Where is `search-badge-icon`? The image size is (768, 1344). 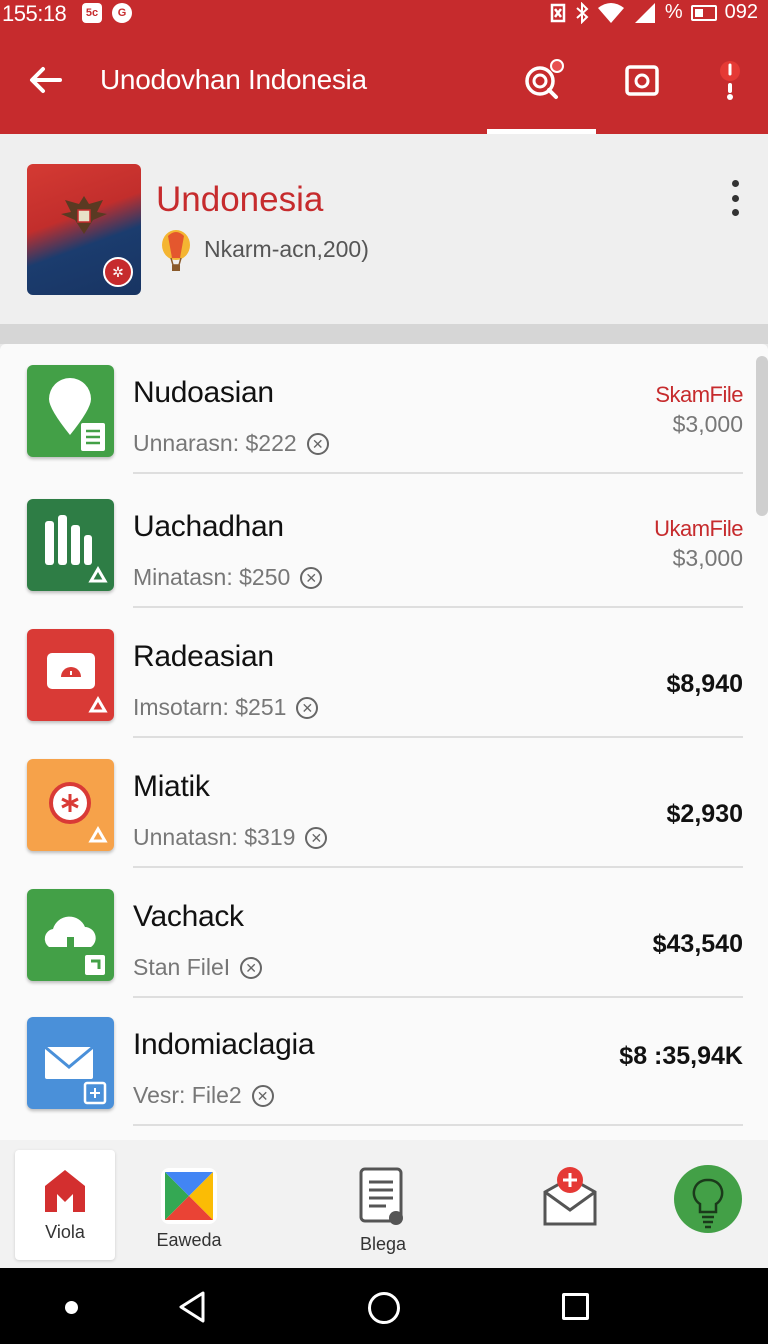 search-badge-icon is located at coordinates (544, 79).